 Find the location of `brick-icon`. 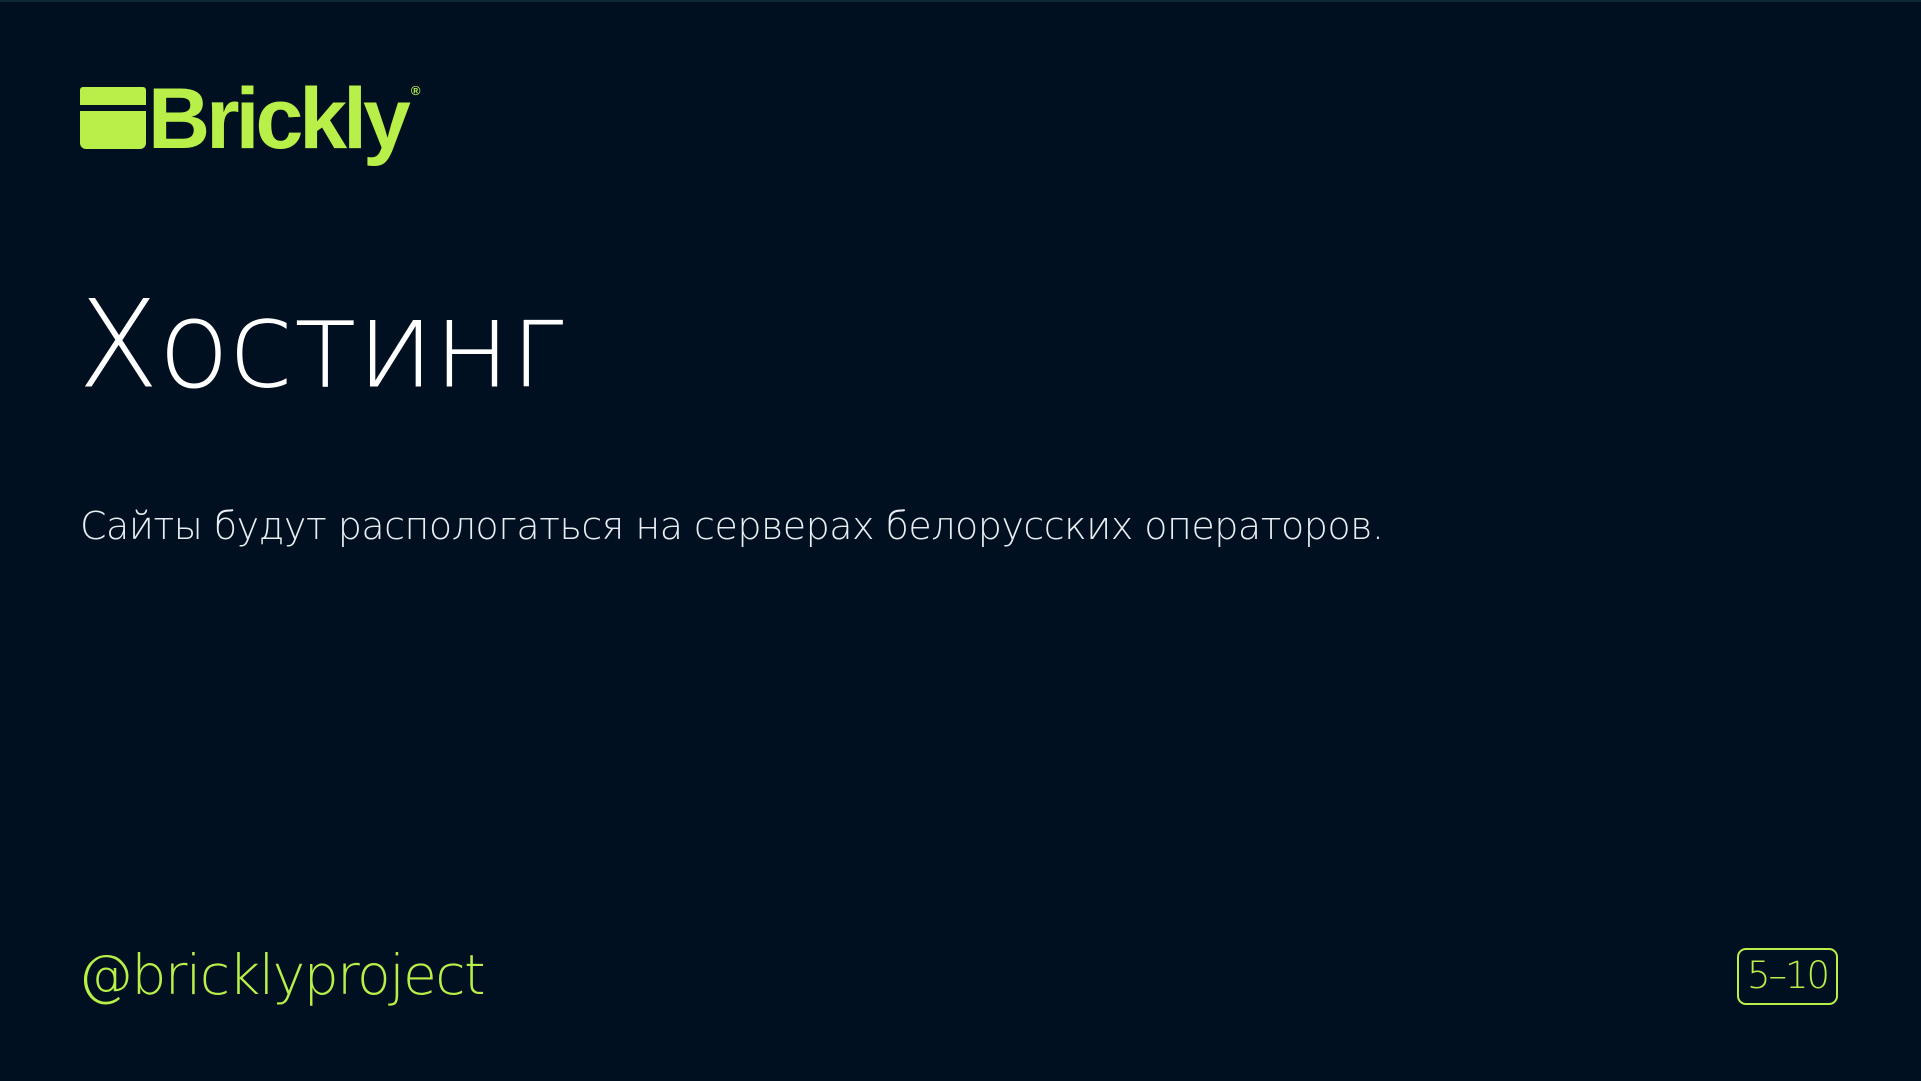

brick-icon is located at coordinates (113, 118).